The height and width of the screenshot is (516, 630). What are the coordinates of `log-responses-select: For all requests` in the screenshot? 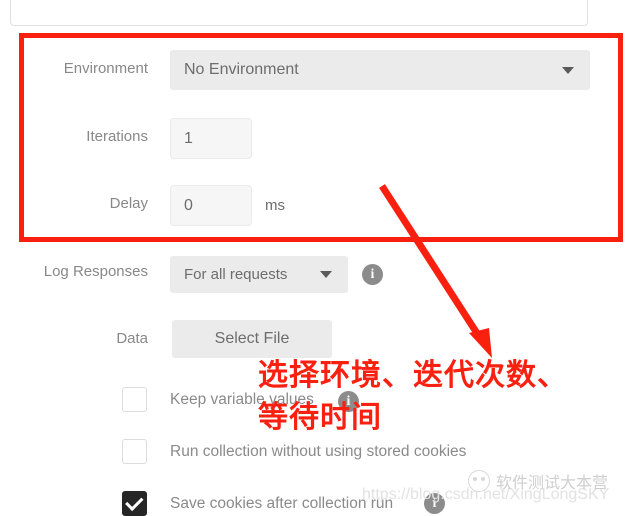 It's located at (259, 274).